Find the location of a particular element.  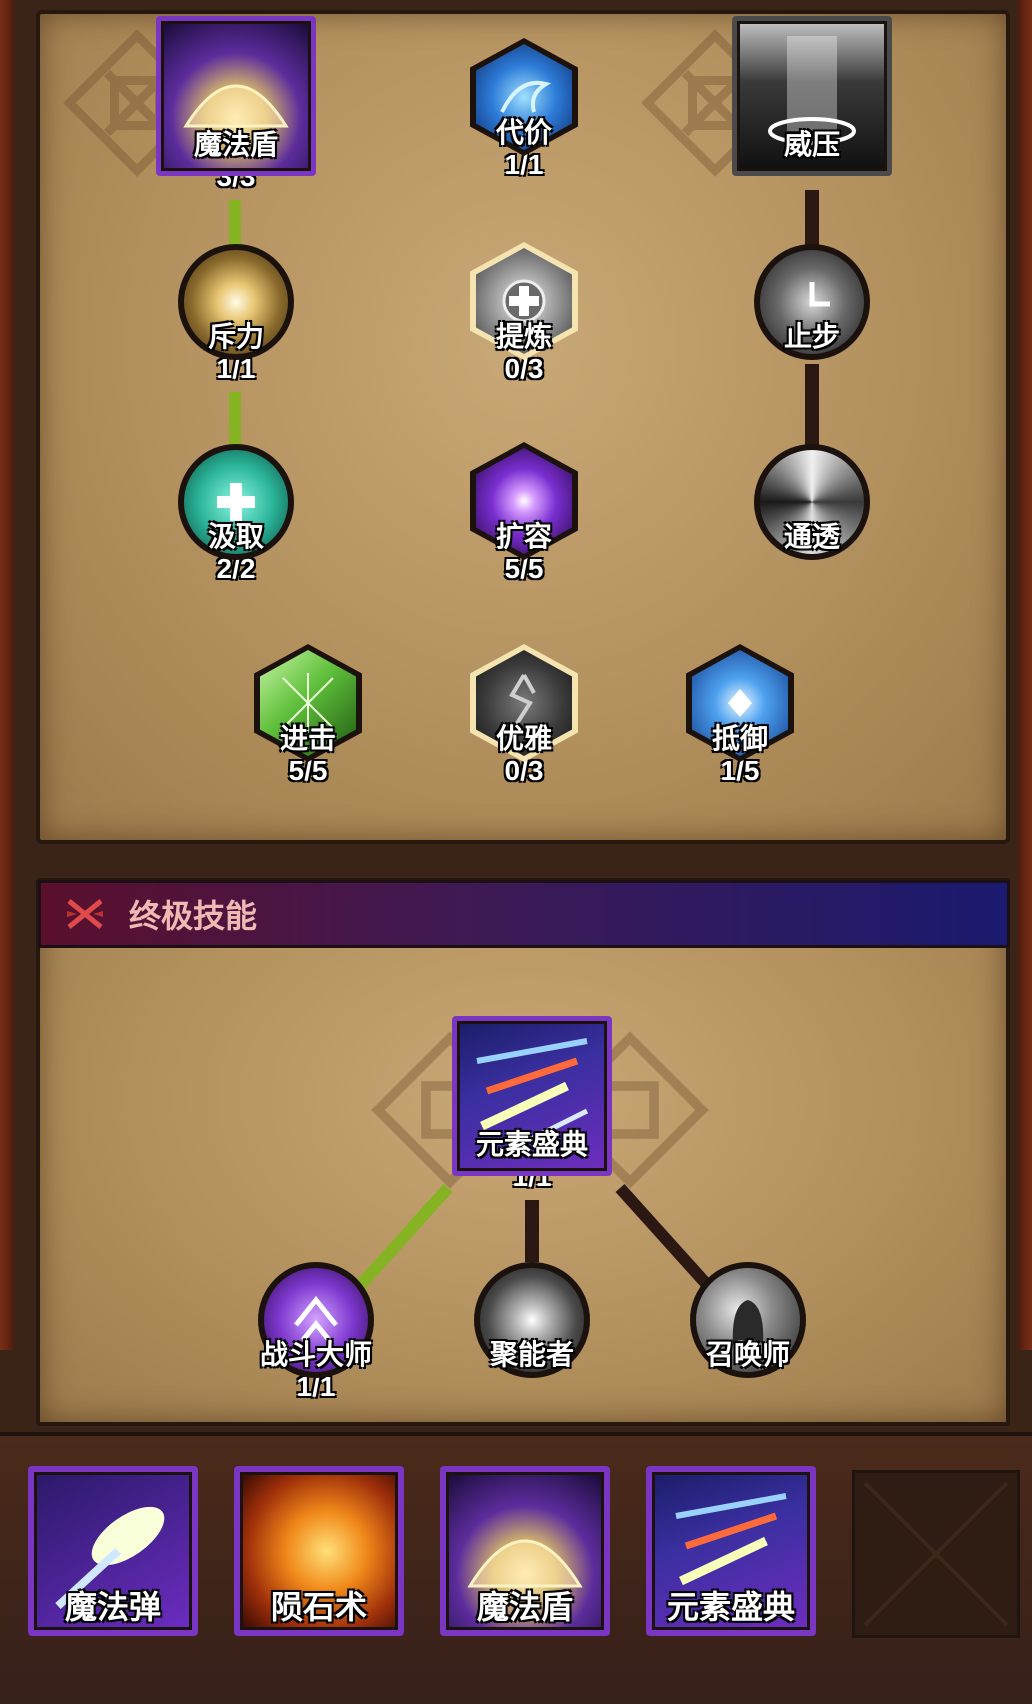

skill-name: 斥力 is located at coordinates (235, 336).